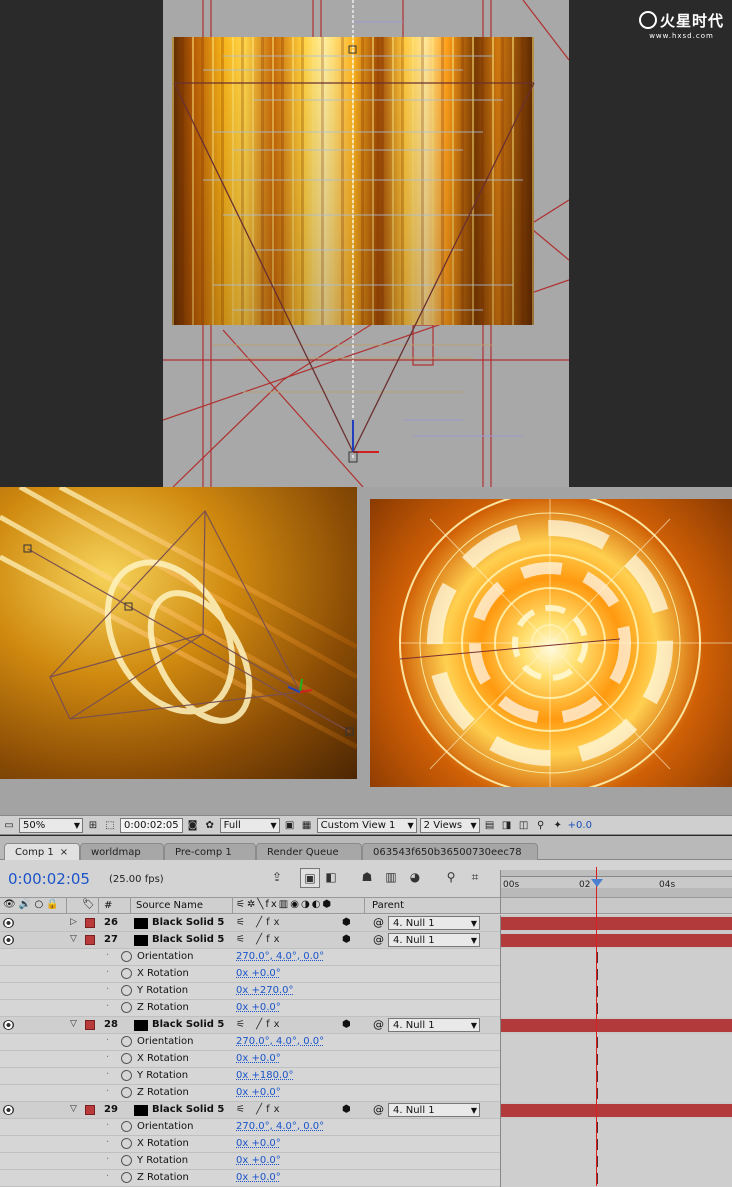 The image size is (732, 1187). Describe the element at coordinates (110, 825) in the screenshot. I see `mask-toggle-icon: ⬚` at that location.